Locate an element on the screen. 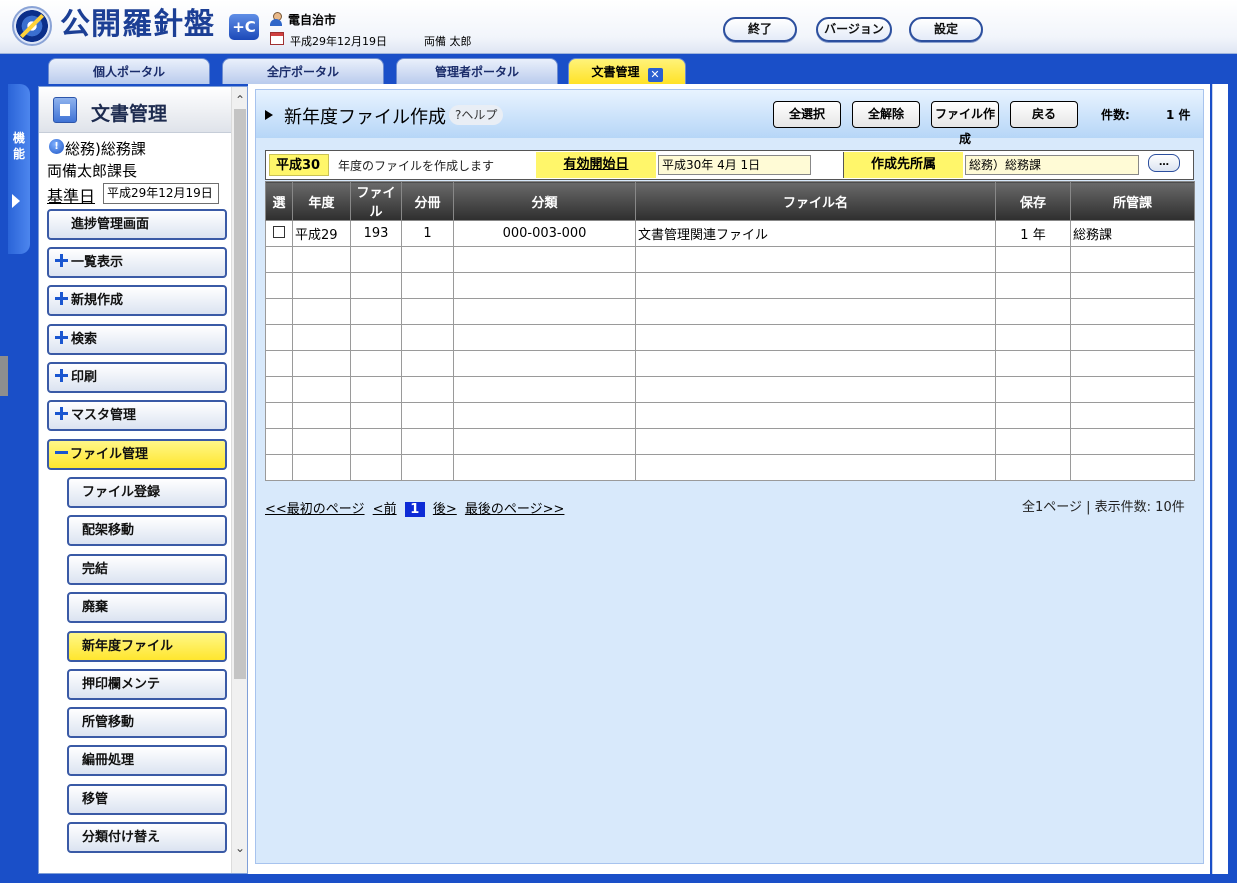  version-button: バージョン is located at coordinates (854, 29).